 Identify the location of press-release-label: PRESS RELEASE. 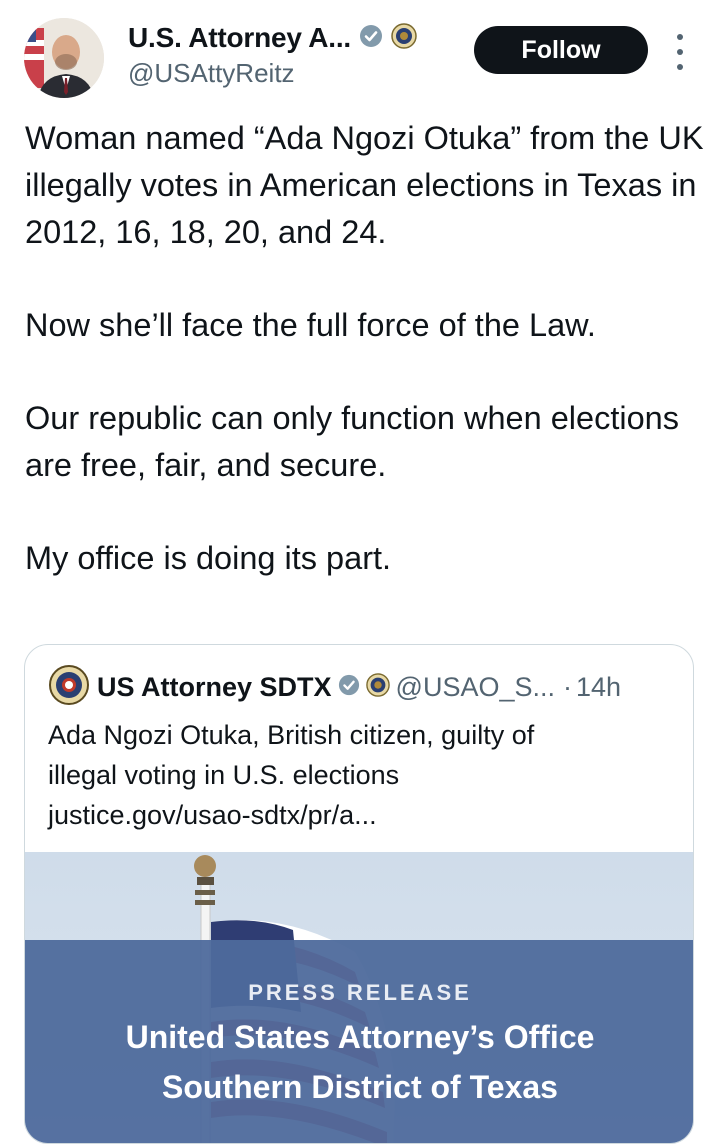
(360, 992).